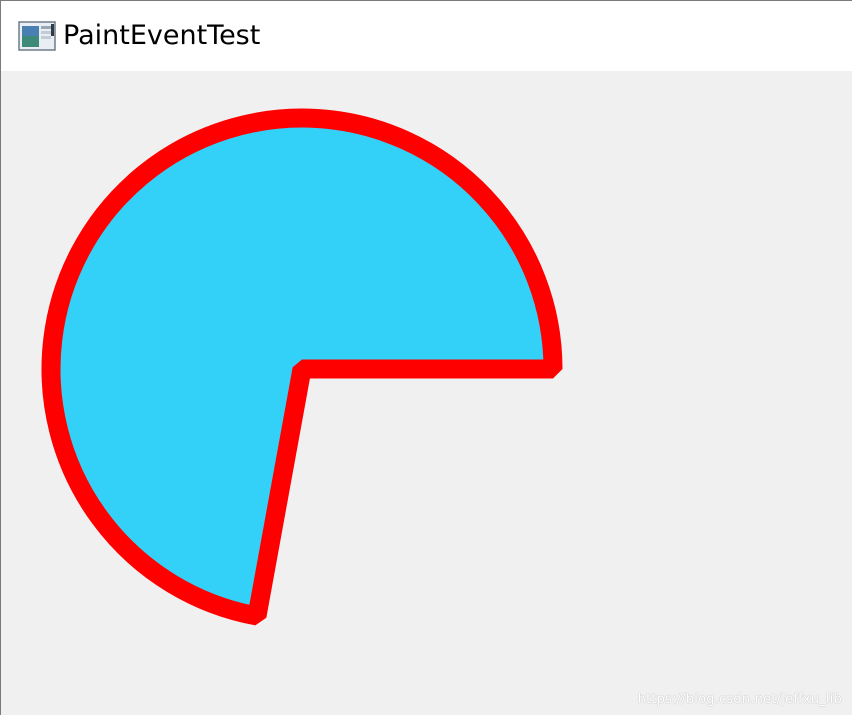 This screenshot has width=852, height=715. What do you see at coordinates (426, 36) in the screenshot?
I see `title-bar: PaintEventTest` at bounding box center [426, 36].